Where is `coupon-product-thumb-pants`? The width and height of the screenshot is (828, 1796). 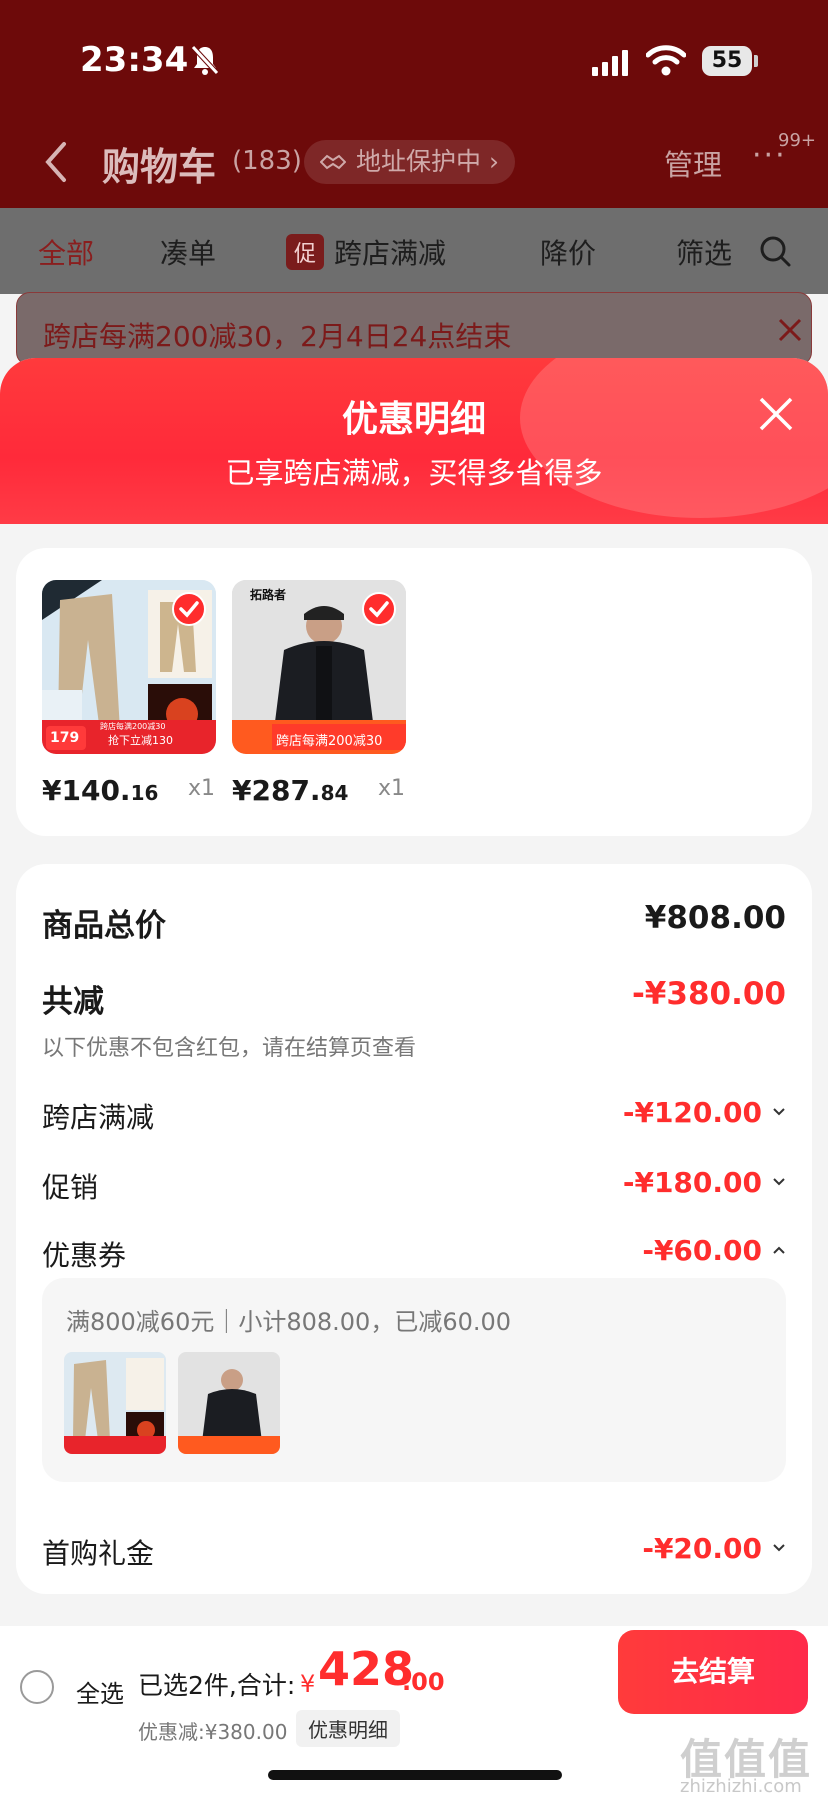 coupon-product-thumb-pants is located at coordinates (115, 1403).